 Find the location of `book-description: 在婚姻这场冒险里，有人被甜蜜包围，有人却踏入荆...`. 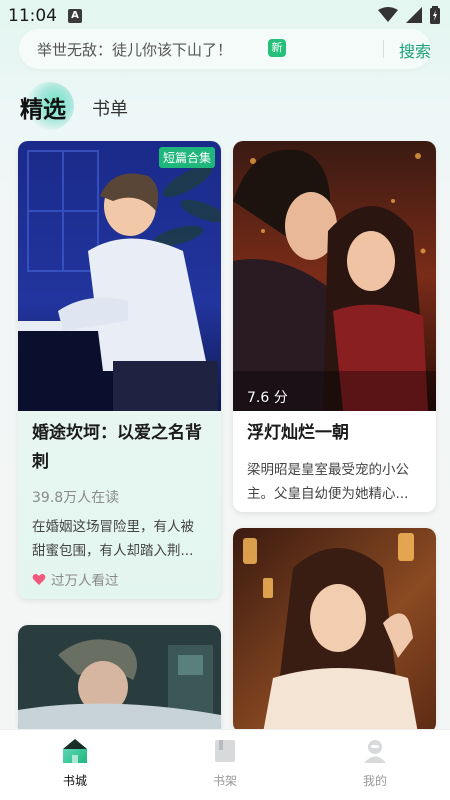

book-description: 在婚姻这场冒险里，有人被甜蜜包围，有人却踏入荆... is located at coordinates (113, 539).